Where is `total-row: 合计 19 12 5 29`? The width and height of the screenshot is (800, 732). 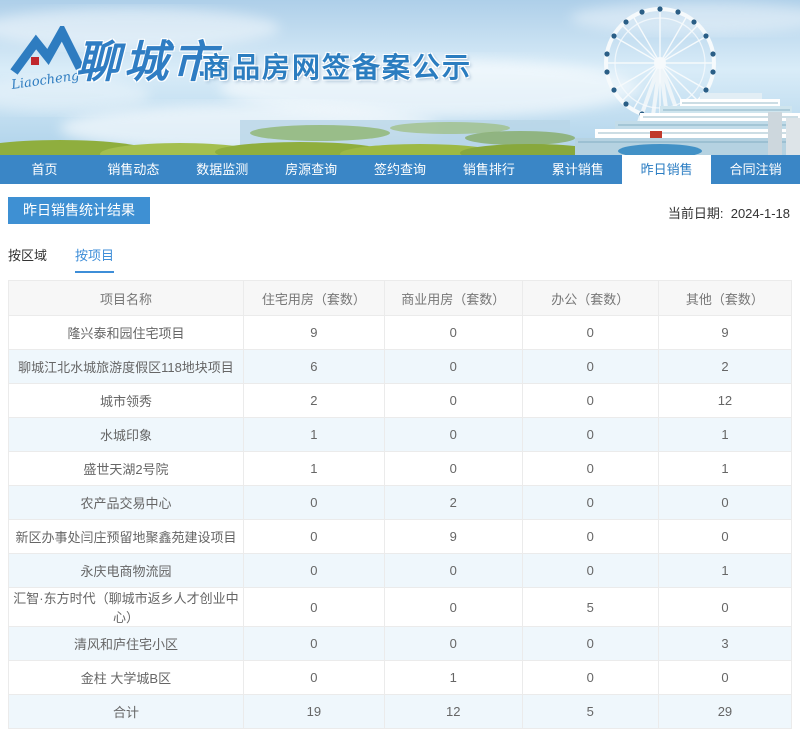 total-row: 合计 19 12 5 29 is located at coordinates (400, 711).